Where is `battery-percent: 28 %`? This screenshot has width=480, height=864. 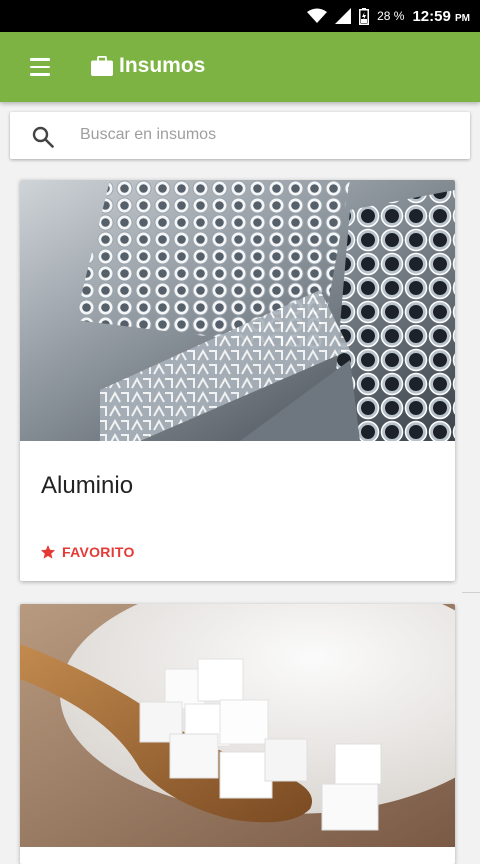 battery-percent: 28 % is located at coordinates (391, 16).